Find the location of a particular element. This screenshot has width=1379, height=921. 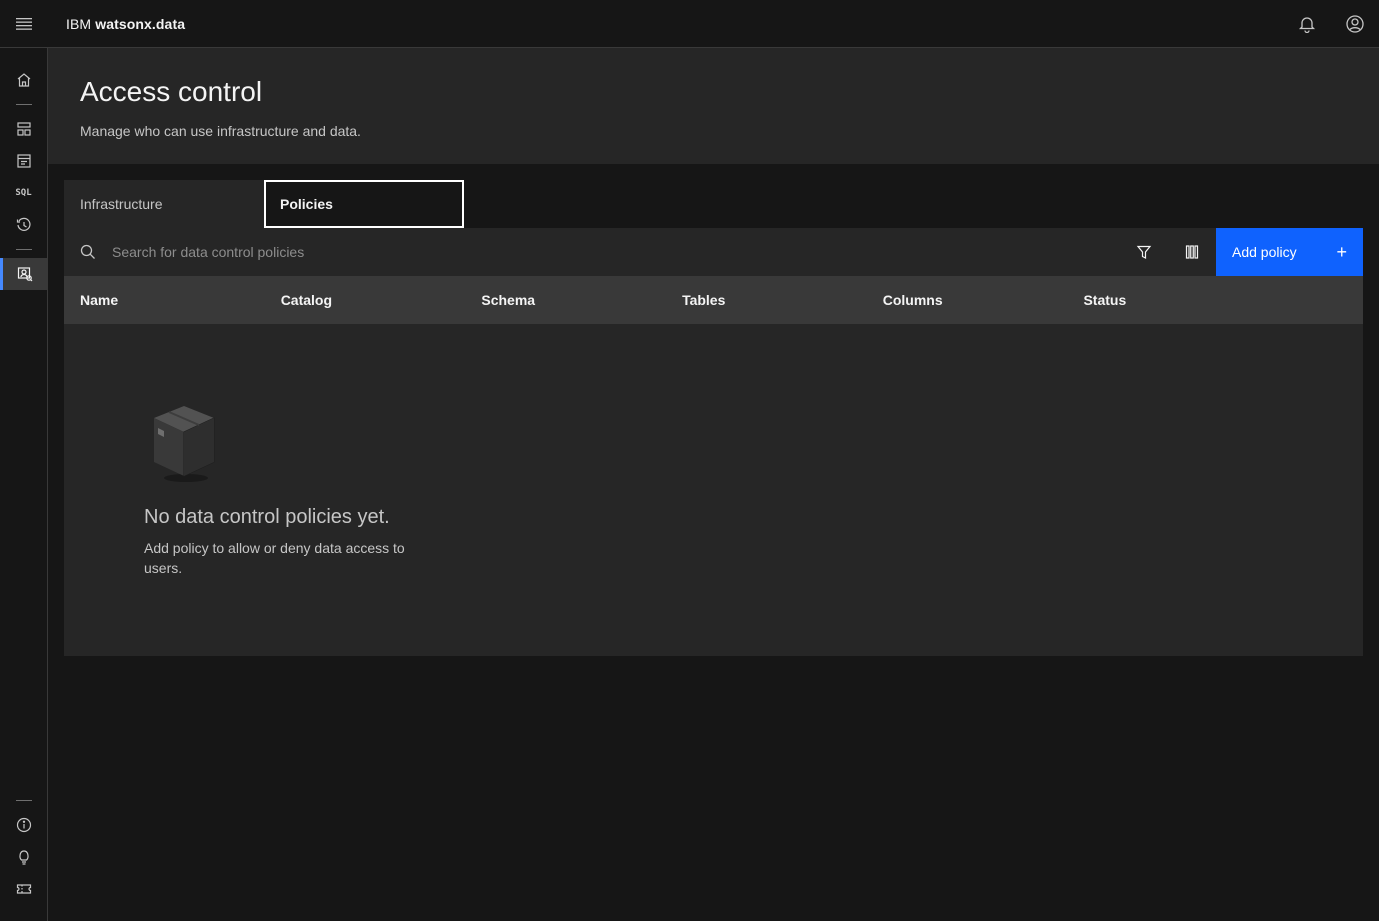

tab-policies: Policies is located at coordinates (364, 204).